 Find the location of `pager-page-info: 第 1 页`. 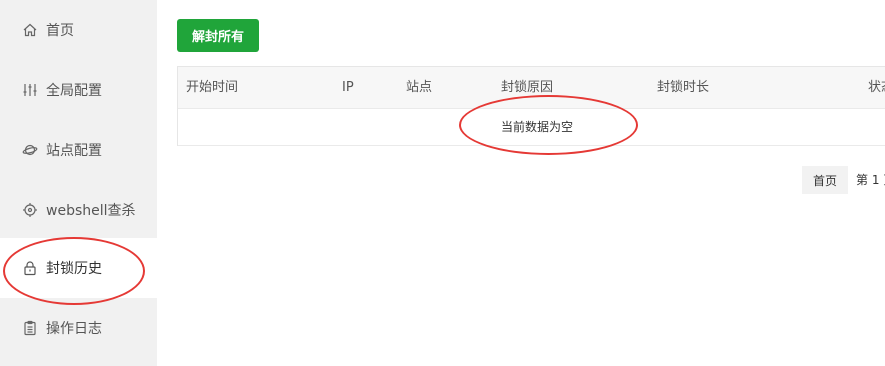

pager-page-info: 第 1 页 is located at coordinates (870, 180).